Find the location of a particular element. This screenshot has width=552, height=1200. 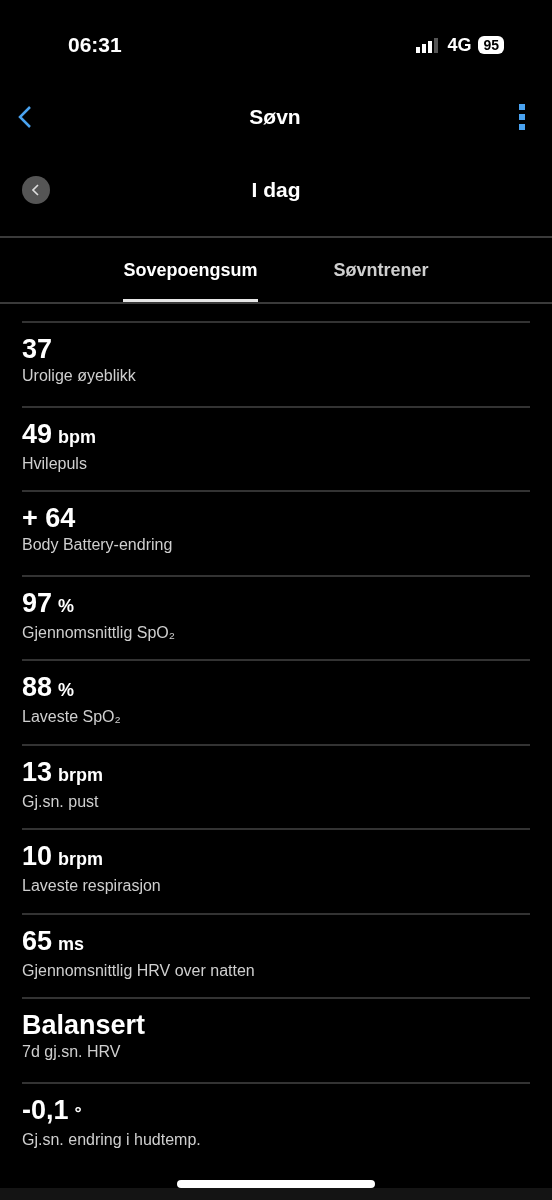

metric-label: Urolige øyeblikk is located at coordinates (79, 376).